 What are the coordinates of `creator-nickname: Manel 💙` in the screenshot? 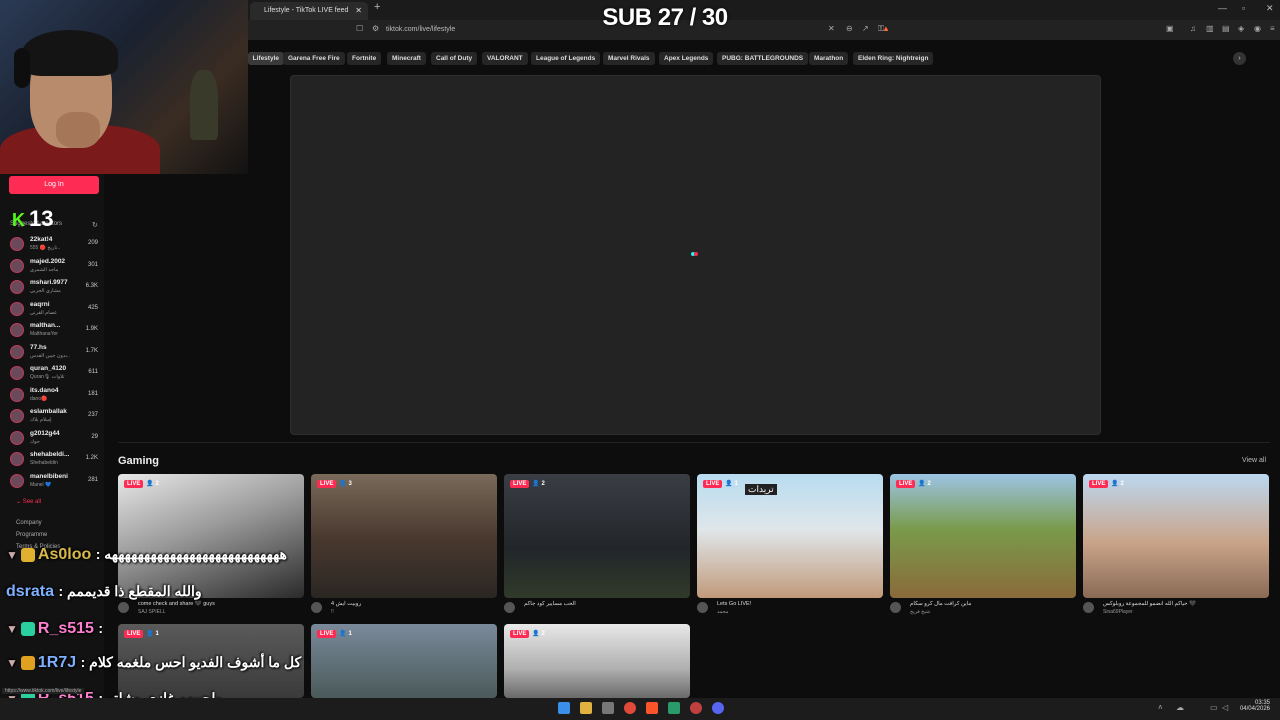 It's located at (41, 484).